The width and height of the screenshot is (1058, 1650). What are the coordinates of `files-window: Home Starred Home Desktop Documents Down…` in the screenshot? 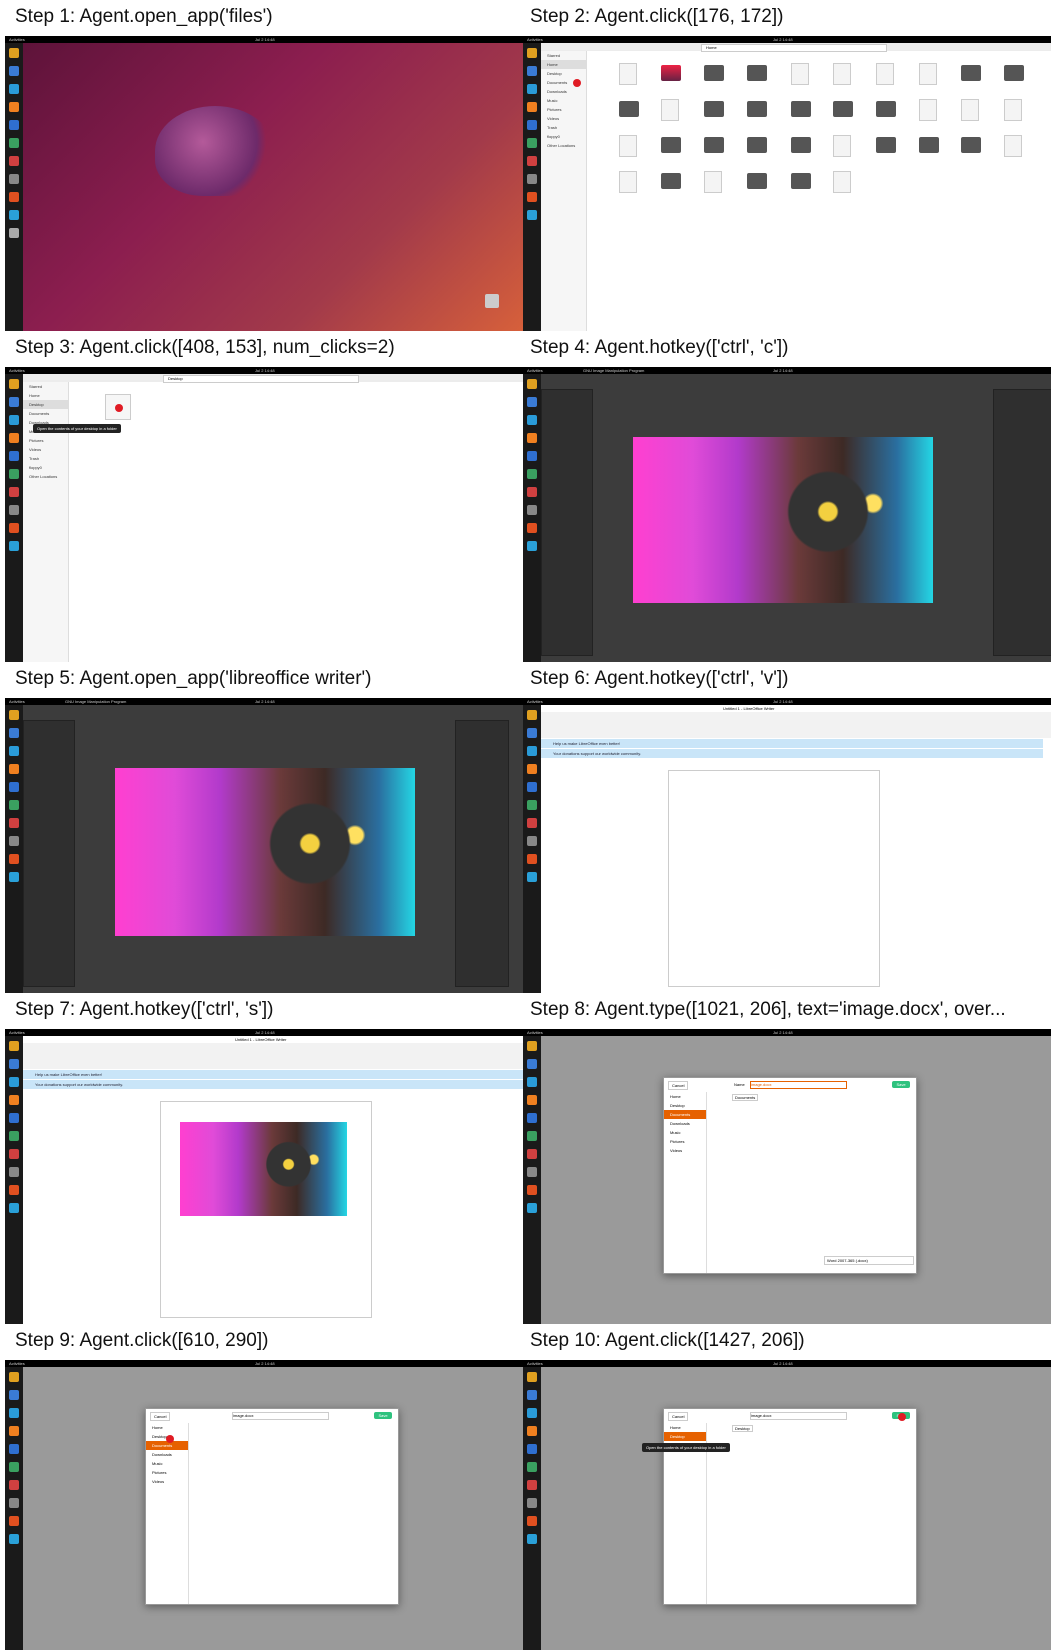 It's located at (796, 187).